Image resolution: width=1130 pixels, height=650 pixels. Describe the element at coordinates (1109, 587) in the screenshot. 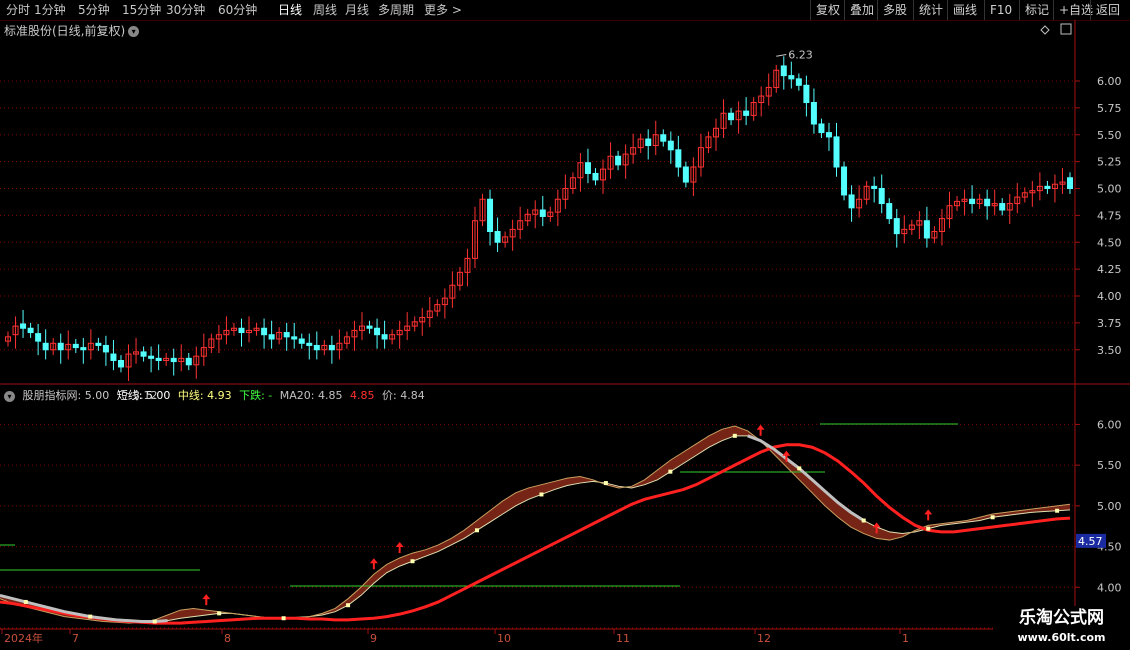

I see `indicator-tick-label: 4.00` at that location.